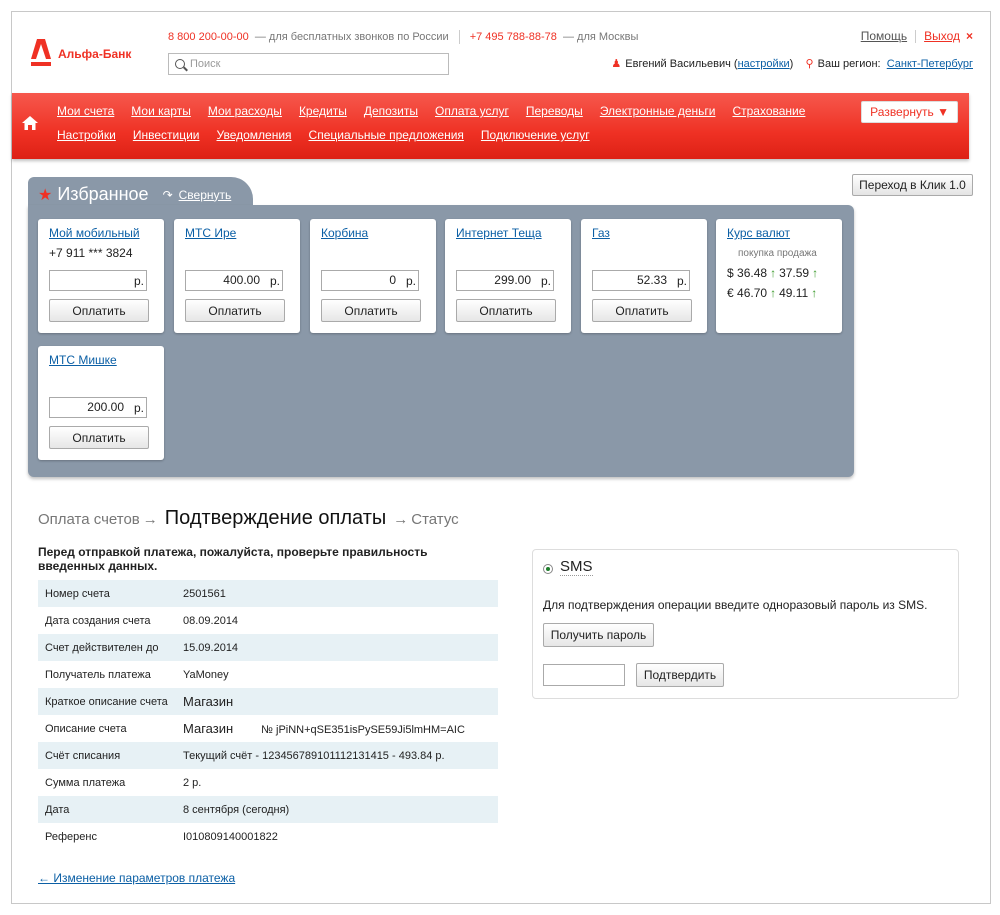 This screenshot has height=915, width=1000. Describe the element at coordinates (275, 518) in the screenshot. I see `step-2-current: Подтверждение оплаты` at that location.